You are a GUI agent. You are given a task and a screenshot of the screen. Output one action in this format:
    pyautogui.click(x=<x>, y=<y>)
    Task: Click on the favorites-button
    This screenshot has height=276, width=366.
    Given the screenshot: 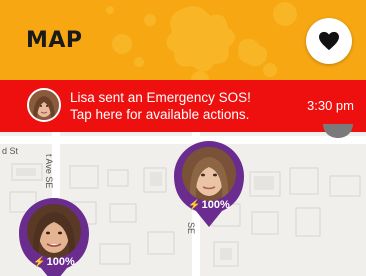 What is the action you would take?
    pyautogui.click(x=329, y=41)
    